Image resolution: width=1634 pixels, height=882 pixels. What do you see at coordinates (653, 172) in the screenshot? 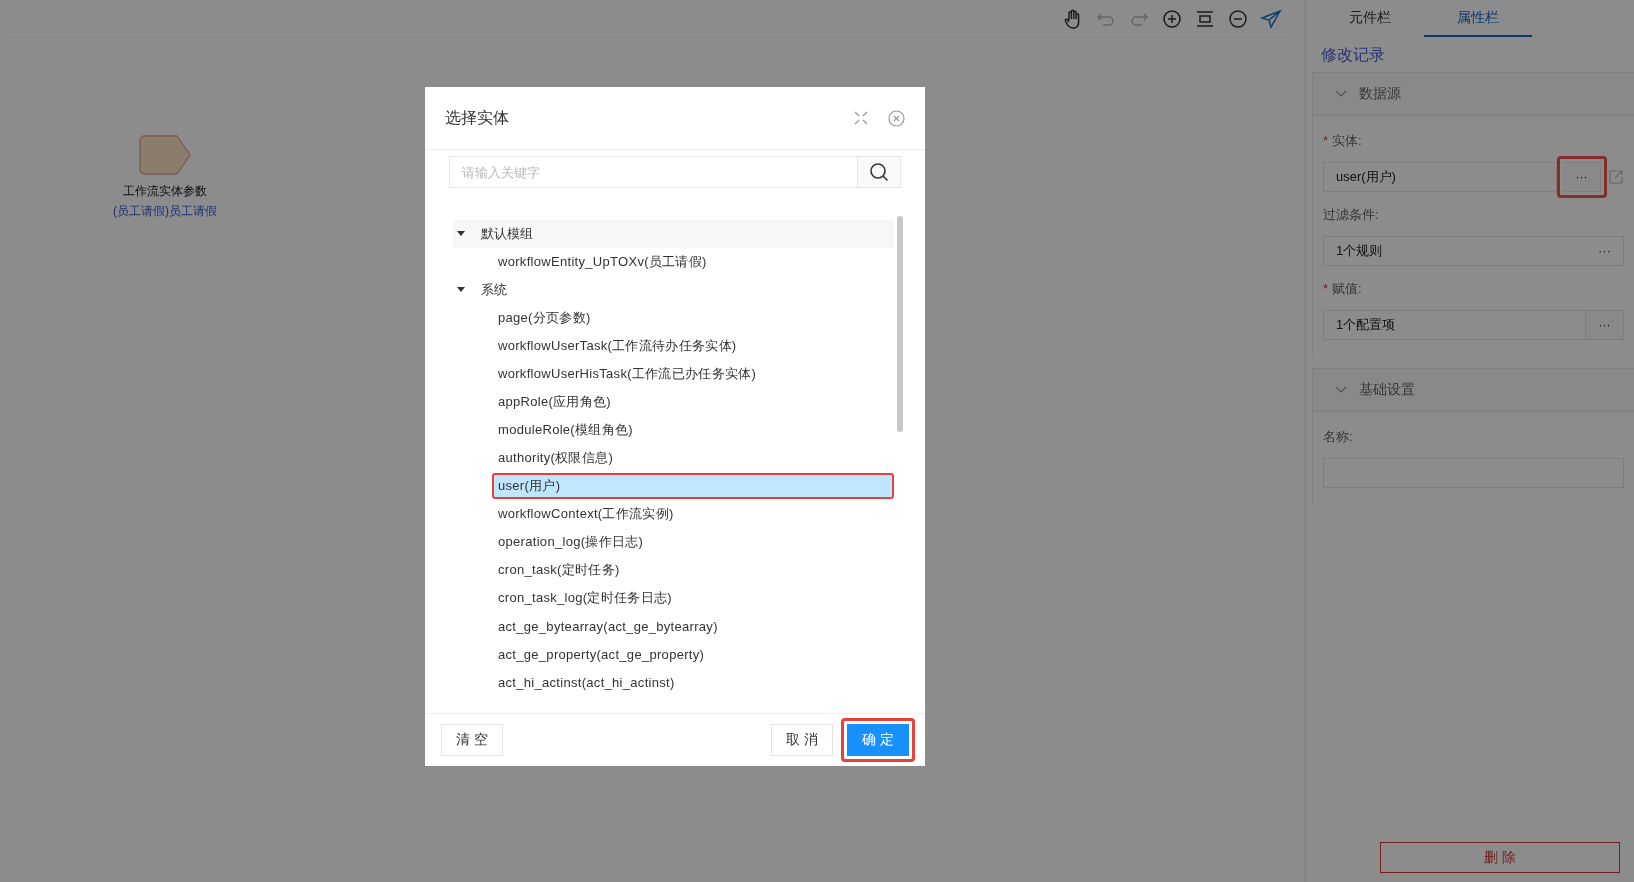
I see `search-field: 请输入关键字` at bounding box center [653, 172].